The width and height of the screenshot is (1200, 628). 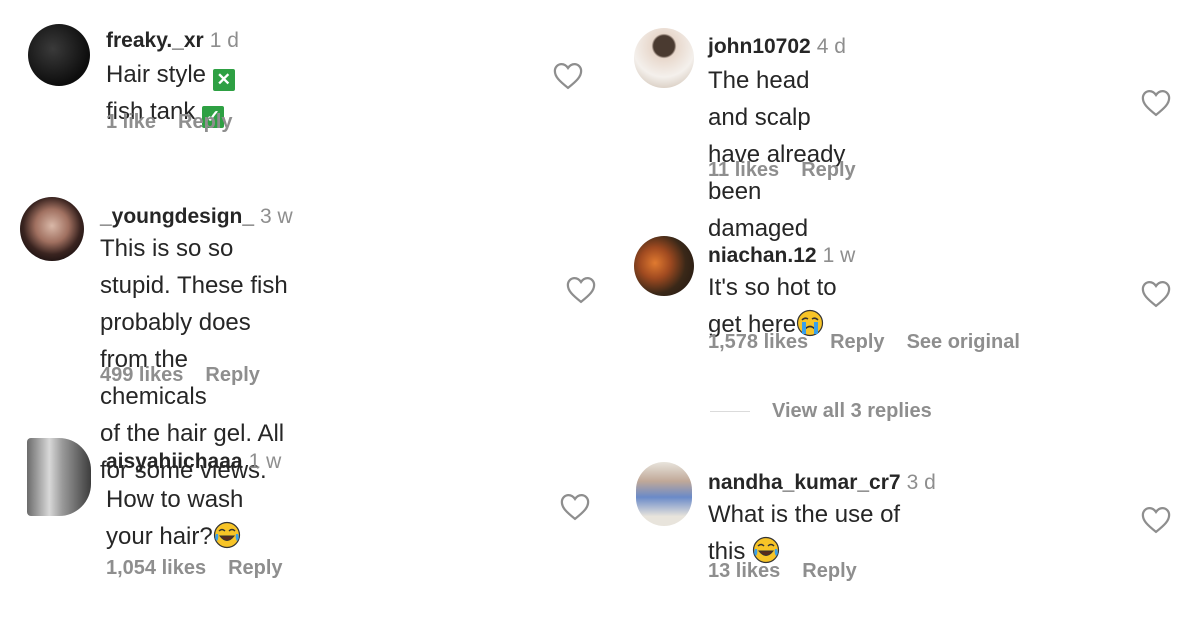 I want to click on like-count: 11 likes, so click(x=743, y=170).